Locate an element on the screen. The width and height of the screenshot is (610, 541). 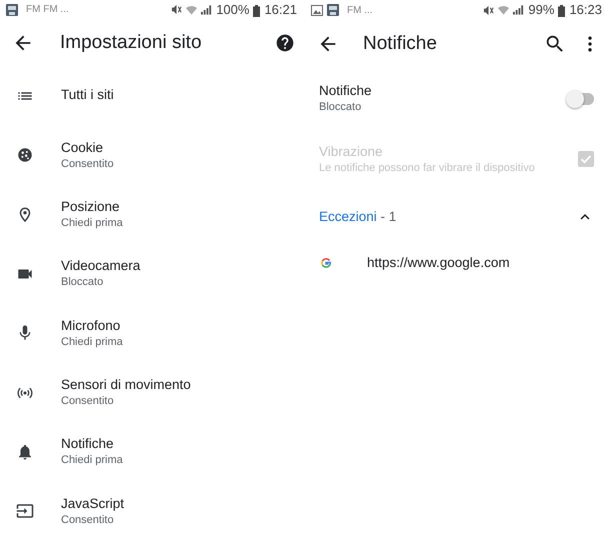
setting-title: Cookie is located at coordinates (82, 148).